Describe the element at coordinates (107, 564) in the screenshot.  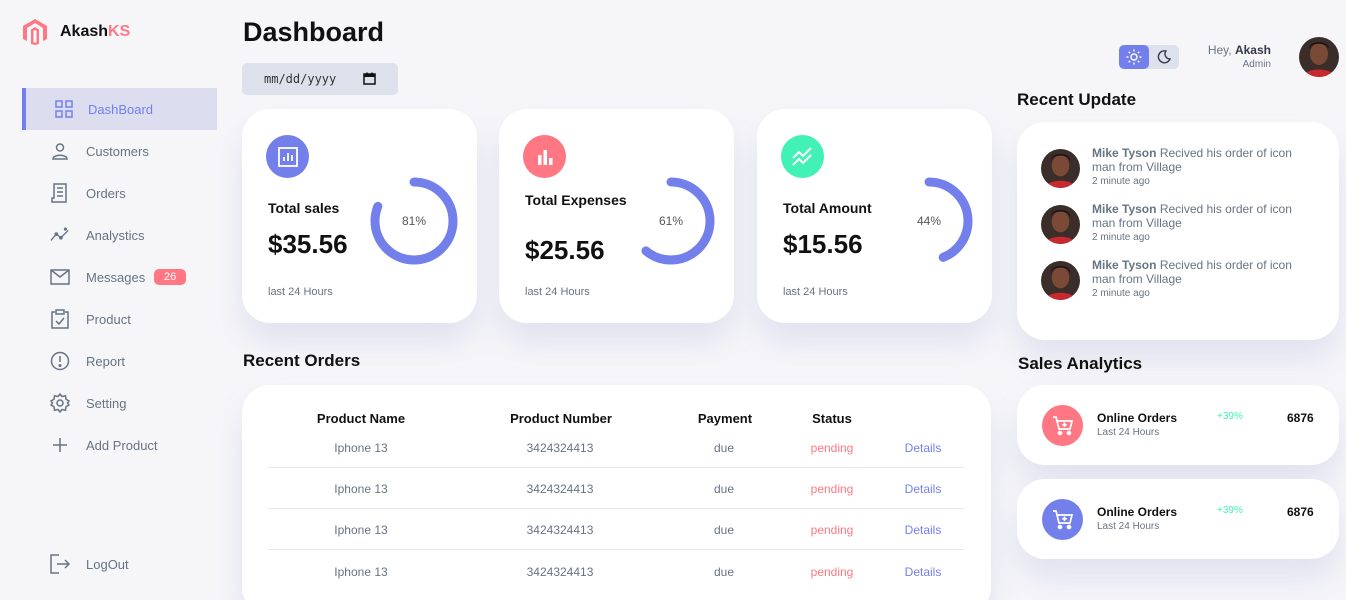
I see `sidebar-item-label: LogOut` at that location.